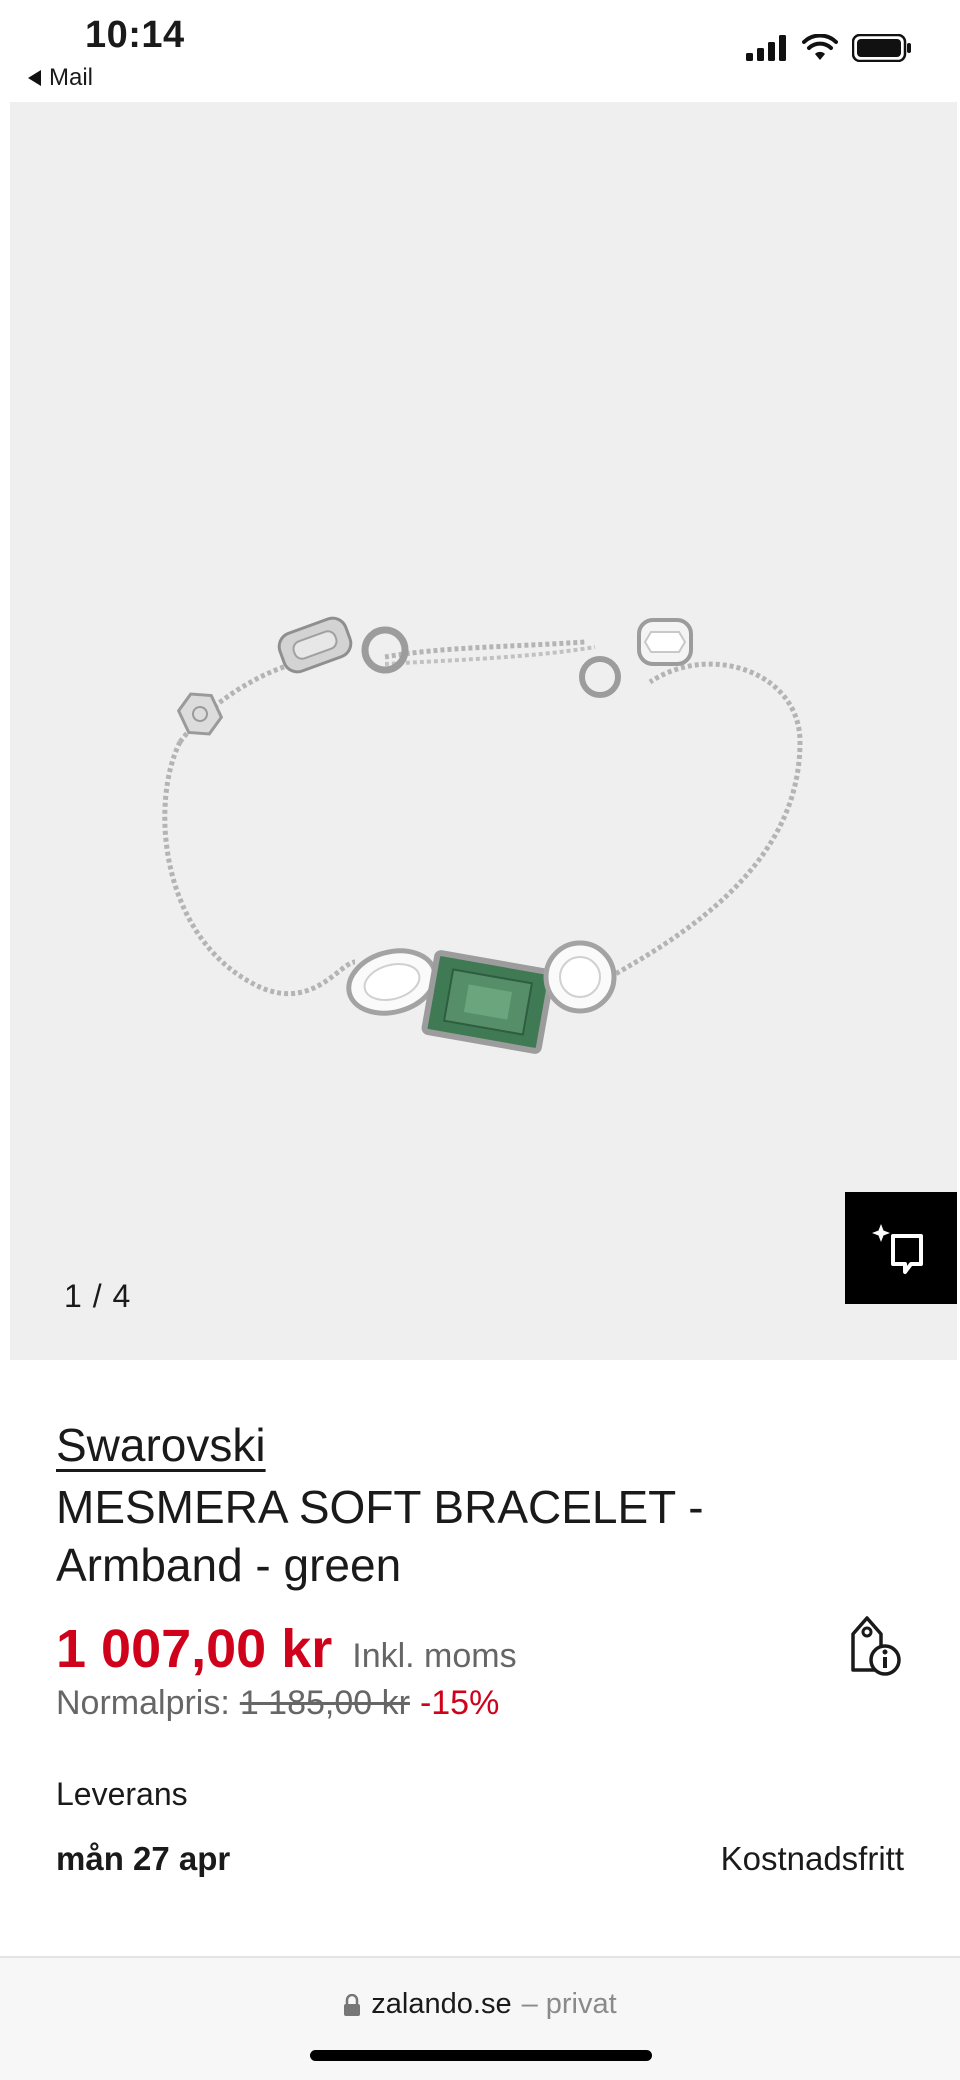 This screenshot has width=960, height=2080. What do you see at coordinates (434, 1656) in the screenshot?
I see `vat-note: Inkl. moms` at bounding box center [434, 1656].